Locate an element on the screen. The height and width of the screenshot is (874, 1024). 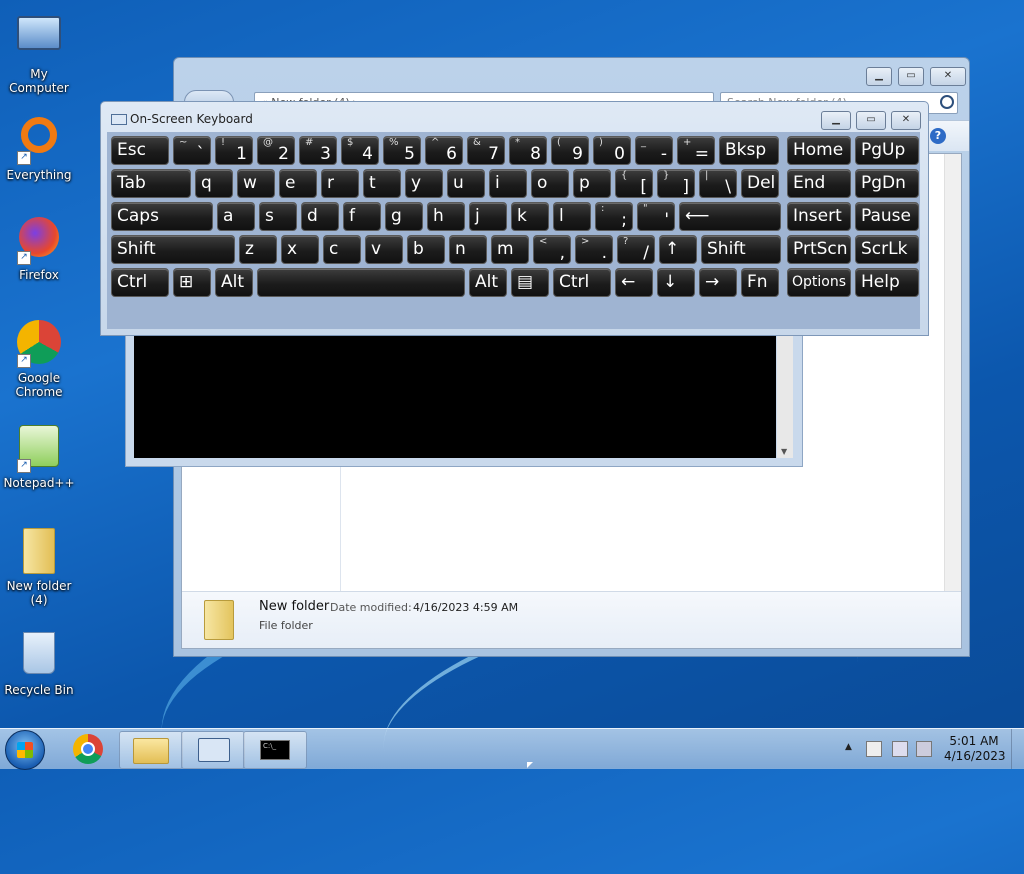
key-r2c1: a is located at coordinates (236, 216).